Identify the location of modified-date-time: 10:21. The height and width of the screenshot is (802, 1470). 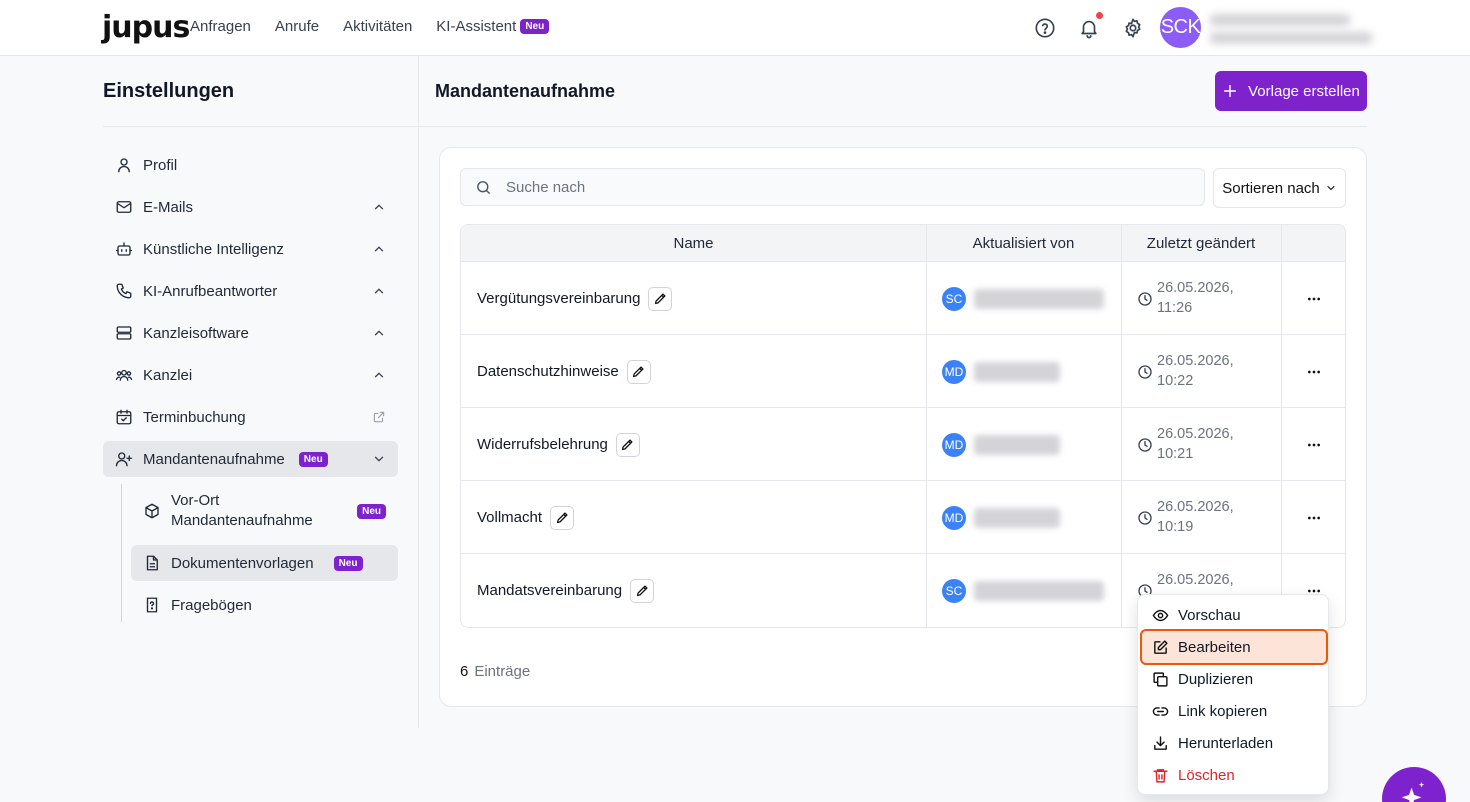
(1175, 454).